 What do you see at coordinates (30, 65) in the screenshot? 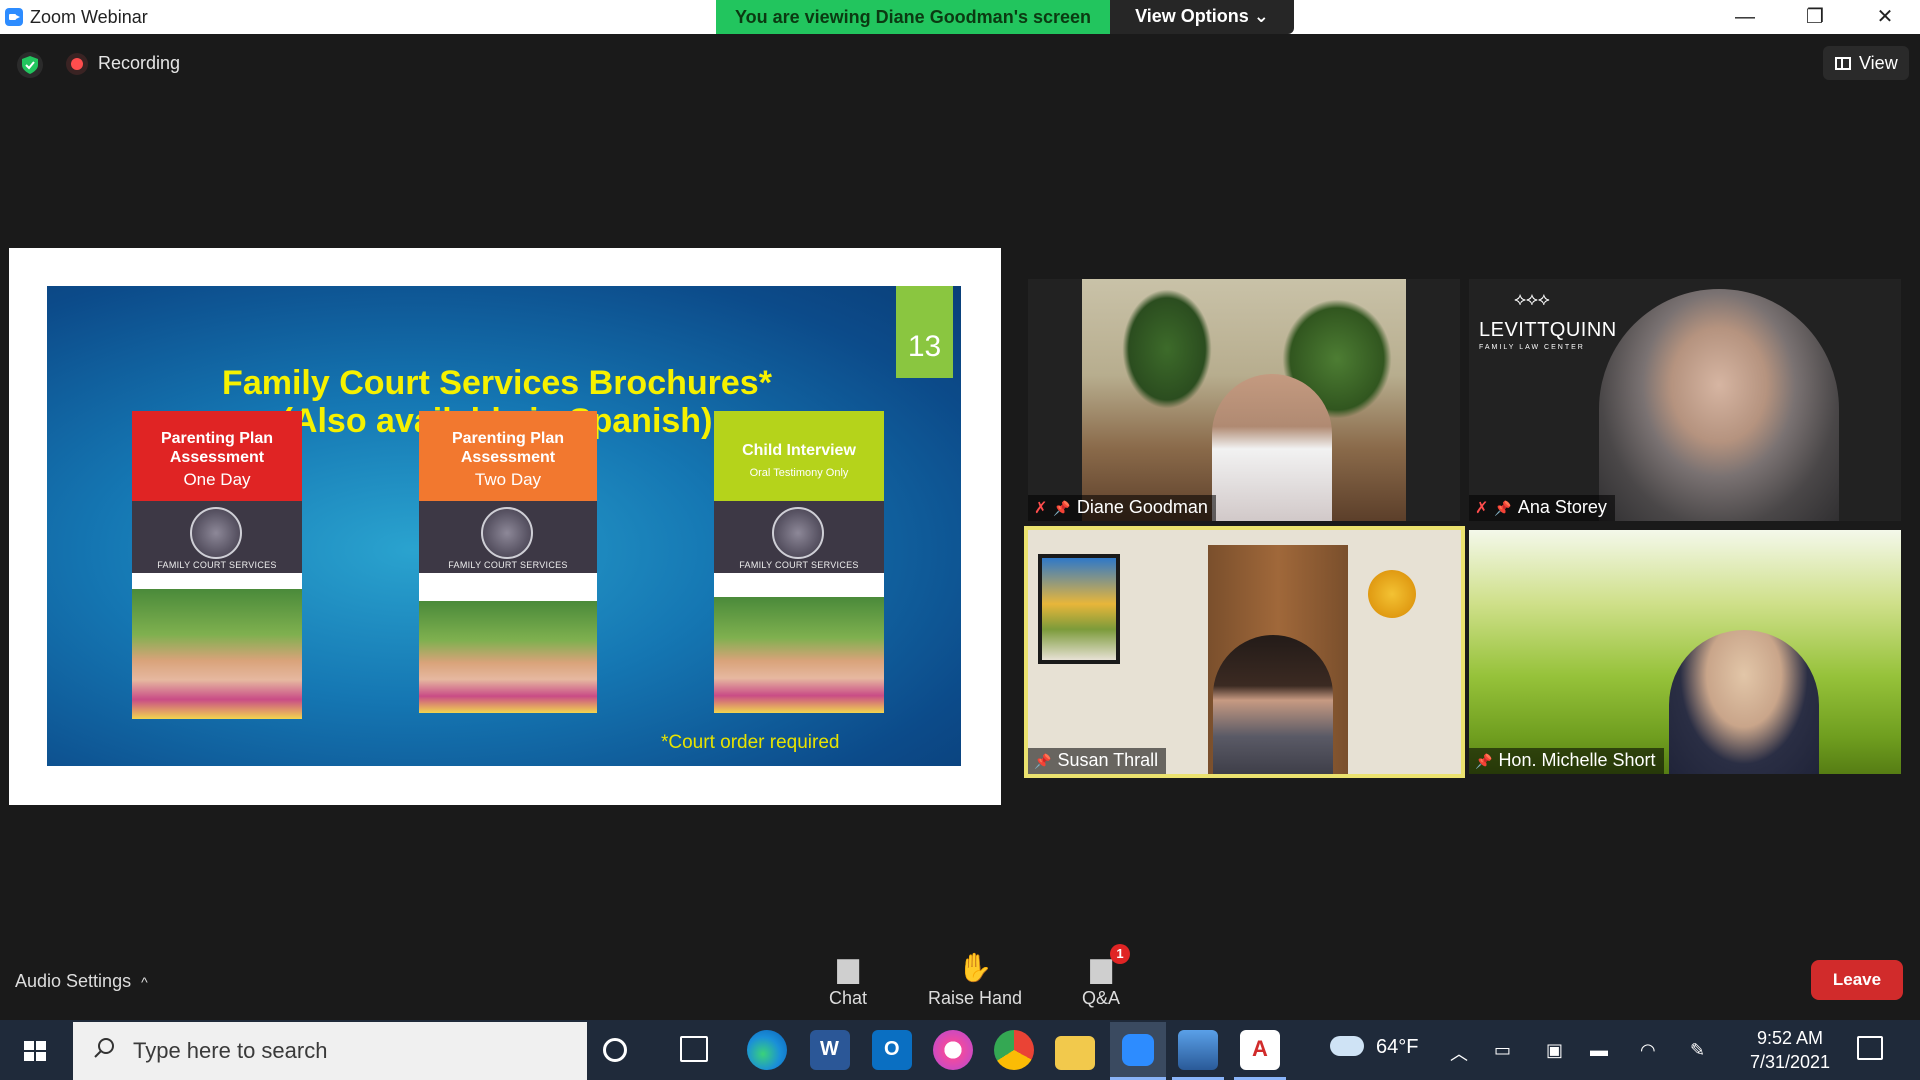
I see `security-shield-icon` at bounding box center [30, 65].